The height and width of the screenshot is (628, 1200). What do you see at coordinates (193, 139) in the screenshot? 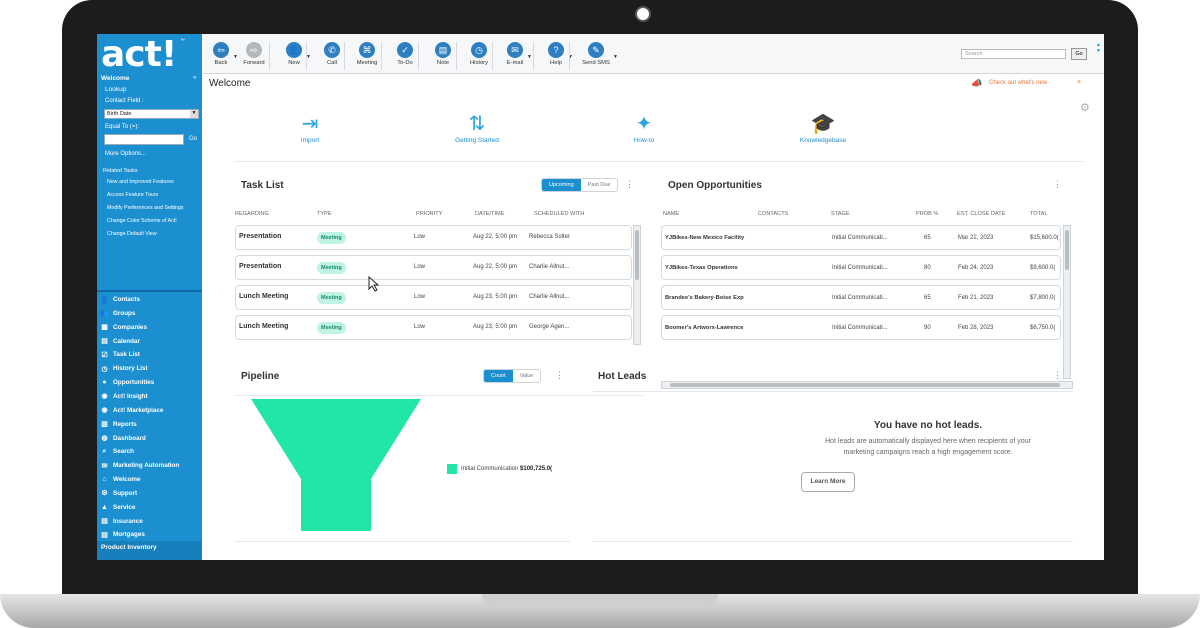
I see `lookup-go-button: Go` at bounding box center [193, 139].